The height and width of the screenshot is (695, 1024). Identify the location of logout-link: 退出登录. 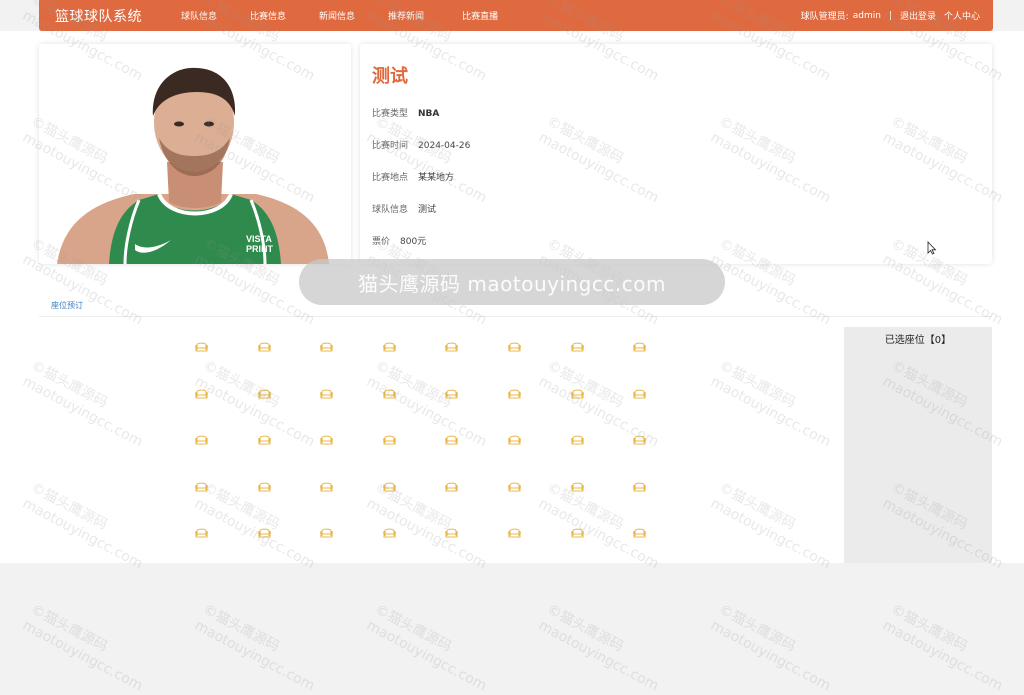
(918, 15).